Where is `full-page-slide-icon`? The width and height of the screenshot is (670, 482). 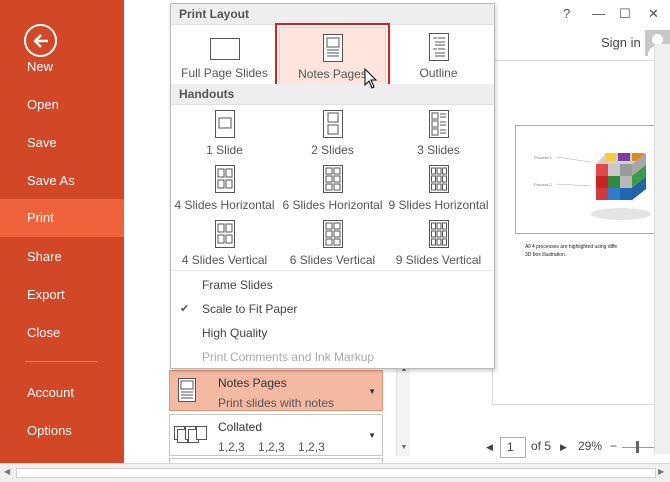
full-page-slide-icon is located at coordinates (224, 49).